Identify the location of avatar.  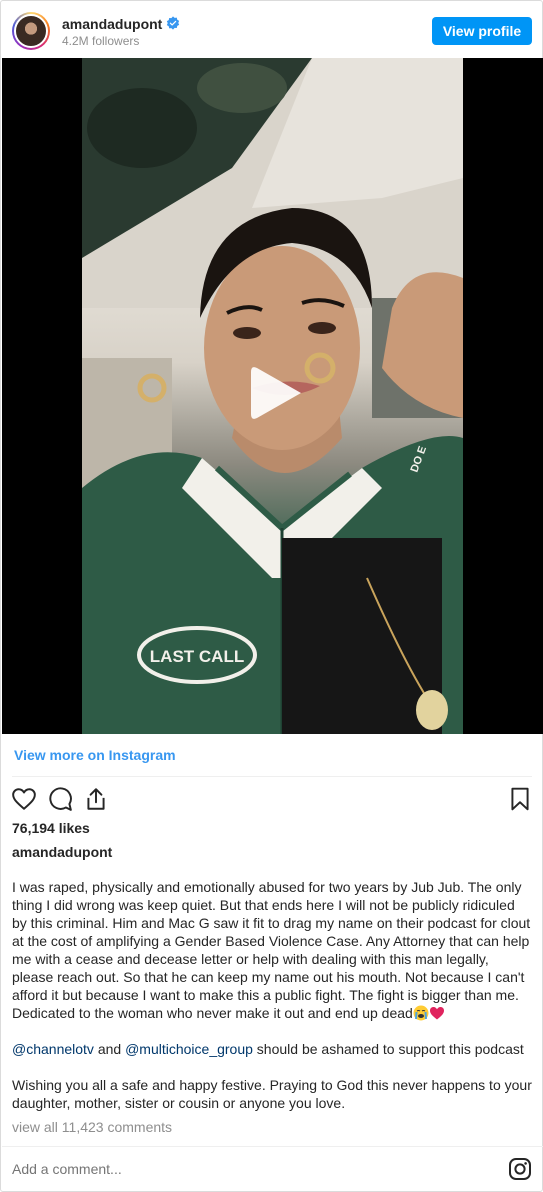
(31, 31).